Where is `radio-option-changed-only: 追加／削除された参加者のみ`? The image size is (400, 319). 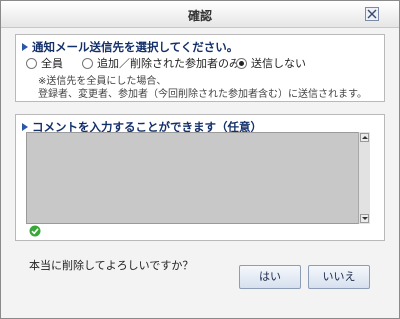 radio-option-changed-only: 追加／削除された参加者のみ is located at coordinates (161, 63).